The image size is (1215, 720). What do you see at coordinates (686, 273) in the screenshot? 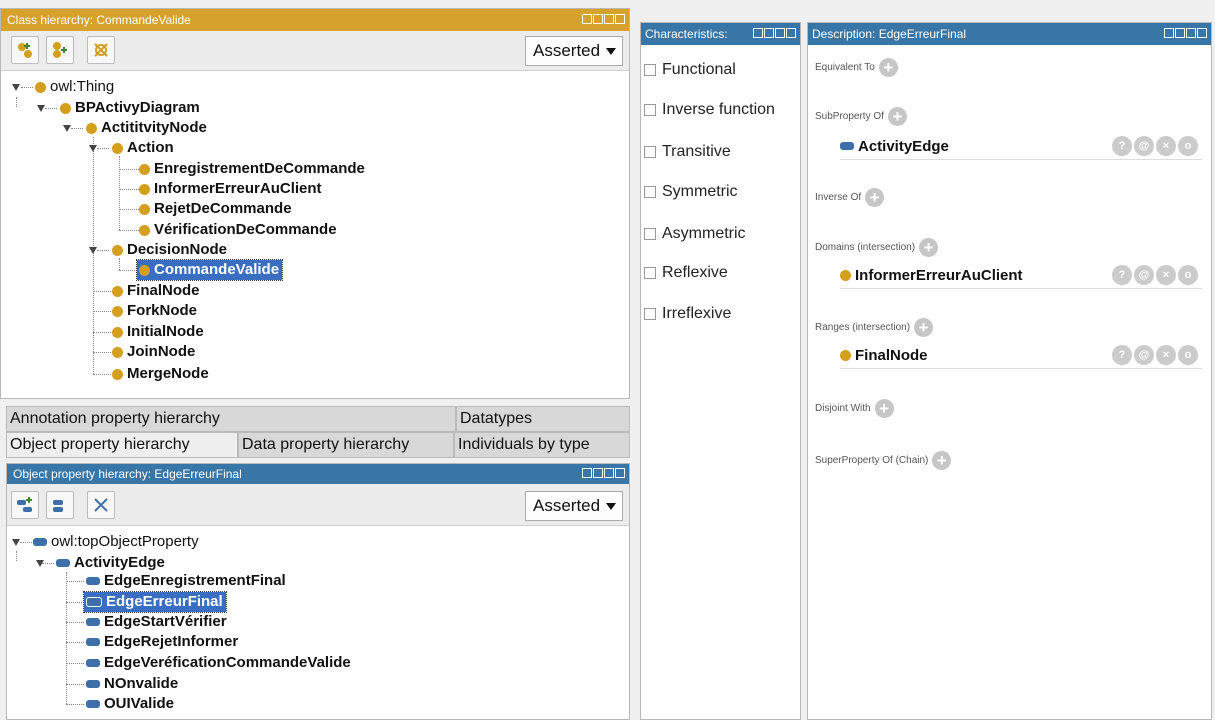
I see `reflexive-checkbox: Reflexive` at bounding box center [686, 273].